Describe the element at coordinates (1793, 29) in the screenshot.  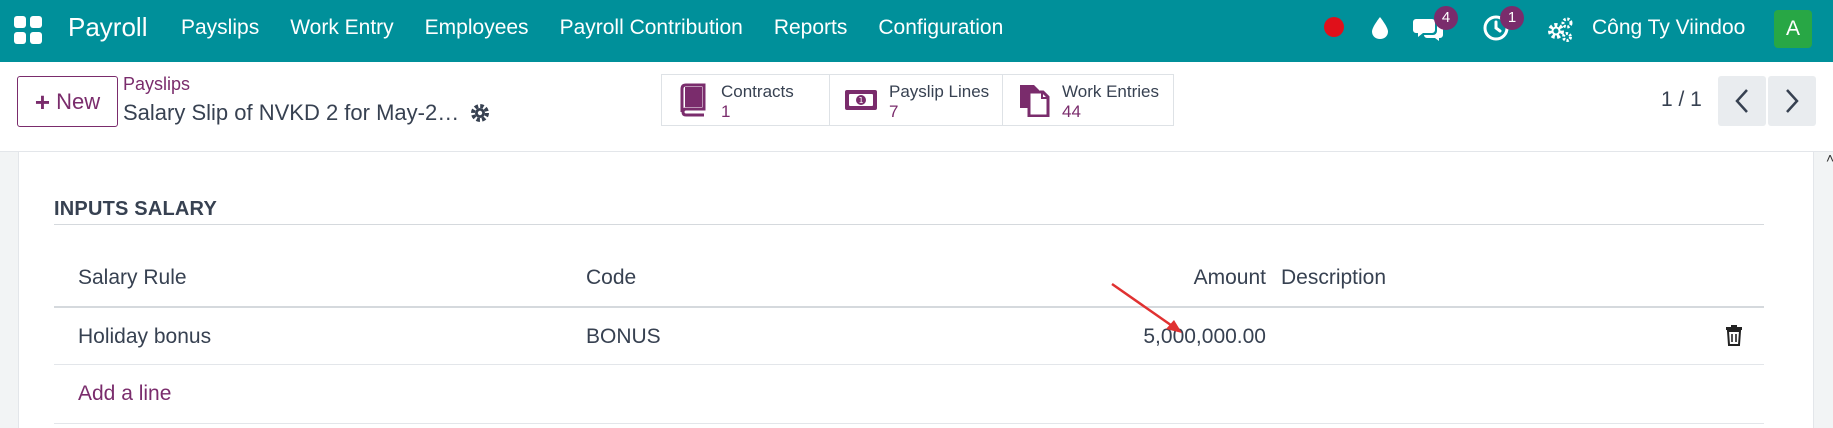
I see `user-avatar: A` at that location.